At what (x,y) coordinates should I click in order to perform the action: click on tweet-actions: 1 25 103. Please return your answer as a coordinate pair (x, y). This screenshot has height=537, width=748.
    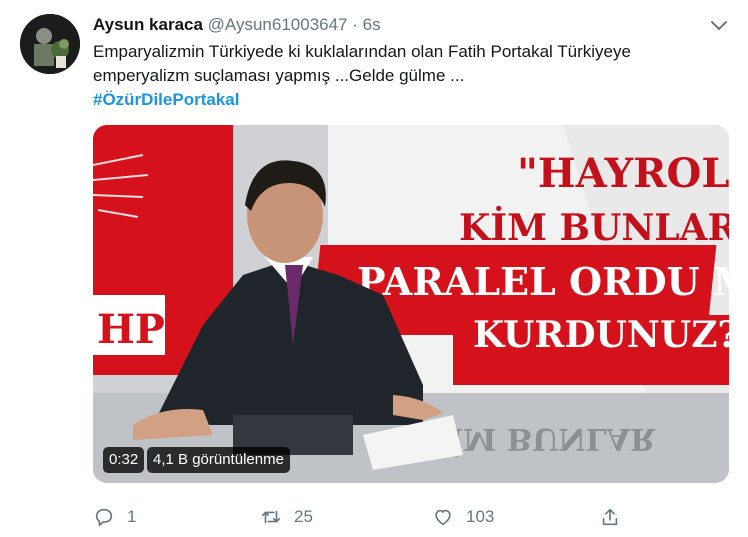
    Looking at the image, I should click on (411, 517).